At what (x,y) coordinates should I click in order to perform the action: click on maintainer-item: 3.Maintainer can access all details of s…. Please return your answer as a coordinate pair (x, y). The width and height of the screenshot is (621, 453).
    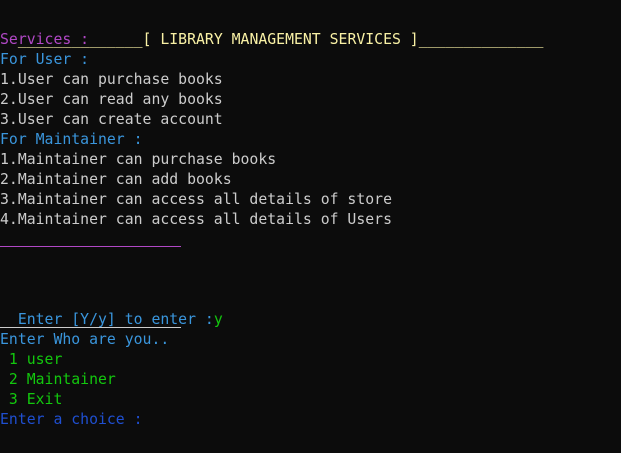
    Looking at the image, I should click on (196, 199).